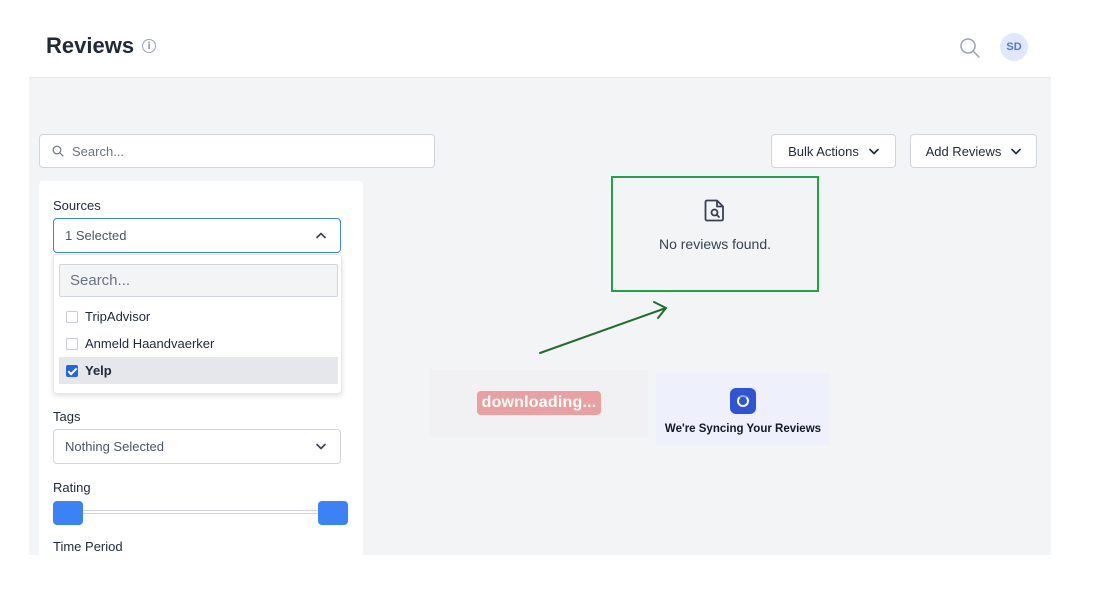 Image resolution: width=1106 pixels, height=598 pixels. Describe the element at coordinates (963, 151) in the screenshot. I see `add-reviews-label: Add Reviews` at that location.